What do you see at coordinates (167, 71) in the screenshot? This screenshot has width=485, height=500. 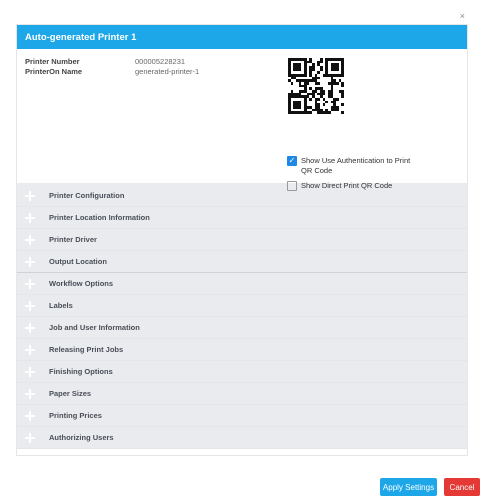 I see `printeron-name-value: generated-printer-1` at bounding box center [167, 71].